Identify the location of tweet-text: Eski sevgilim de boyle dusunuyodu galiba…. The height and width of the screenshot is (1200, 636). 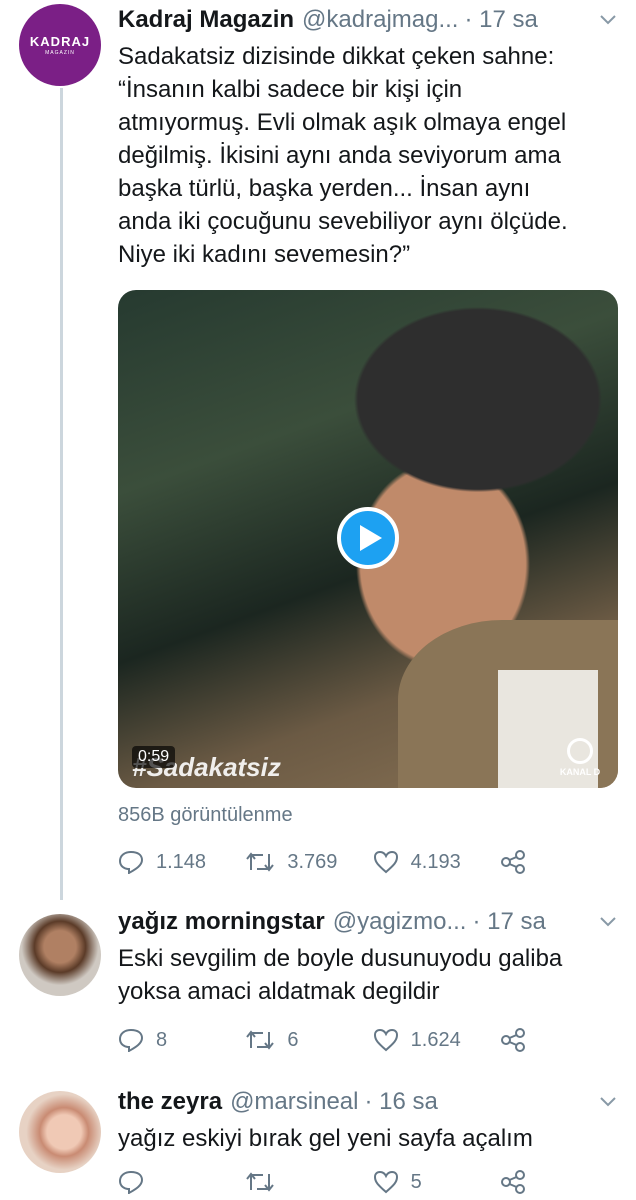
(368, 975).